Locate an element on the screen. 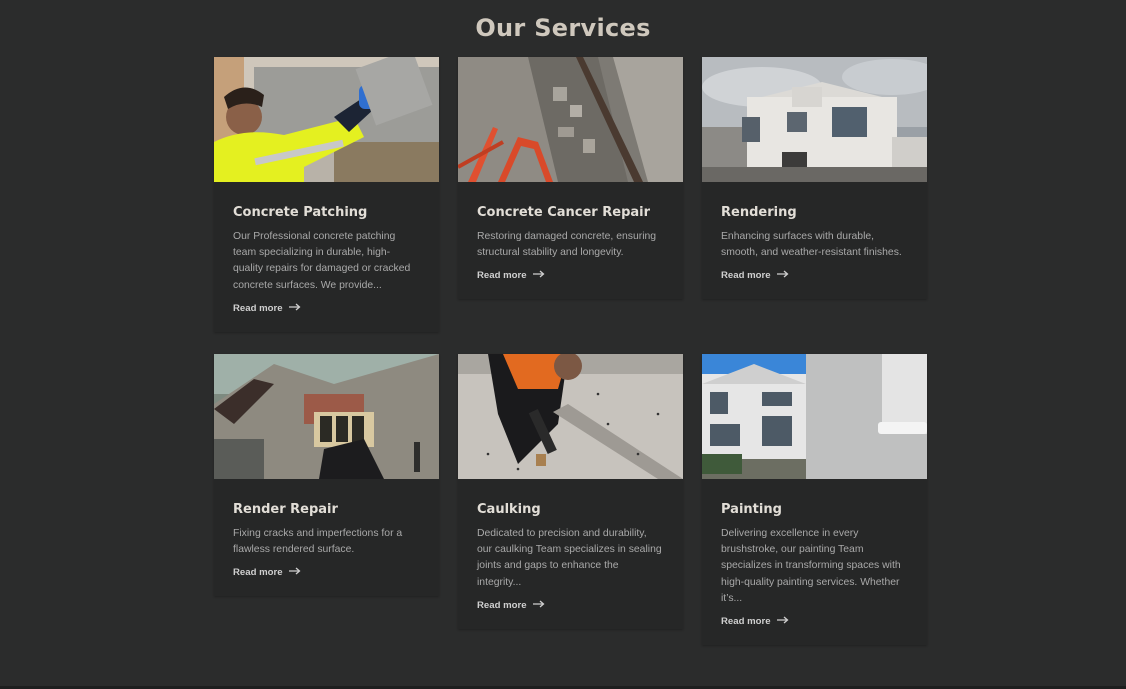  service-title: Concrete Patching is located at coordinates (300, 212).